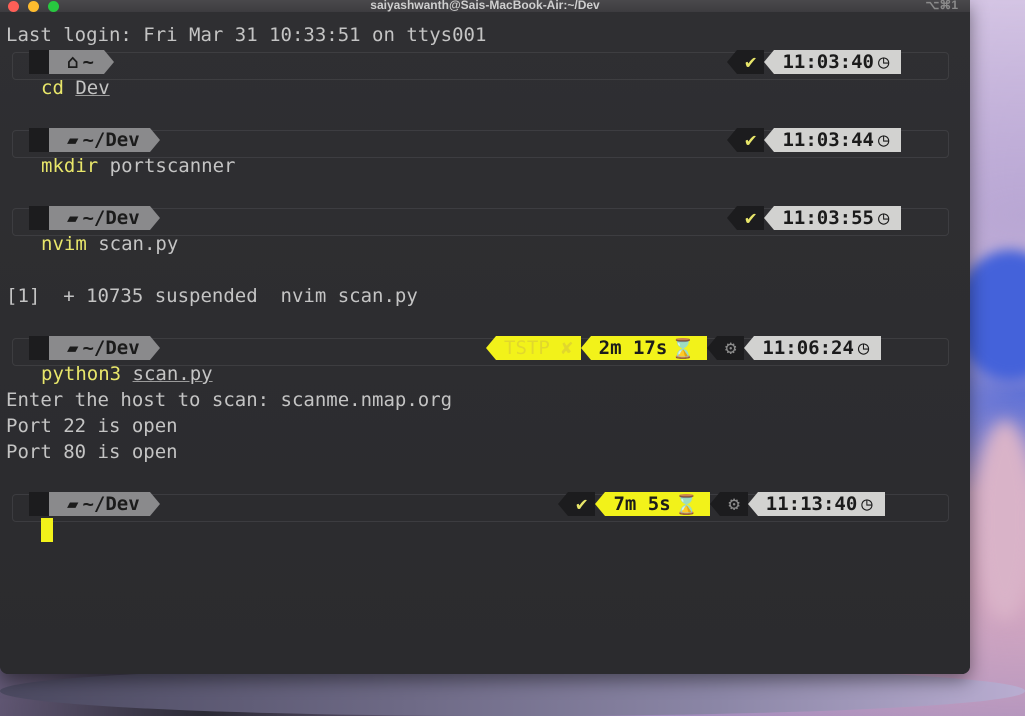  Describe the element at coordinates (64, 244) in the screenshot. I see `command-name: nvim` at that location.